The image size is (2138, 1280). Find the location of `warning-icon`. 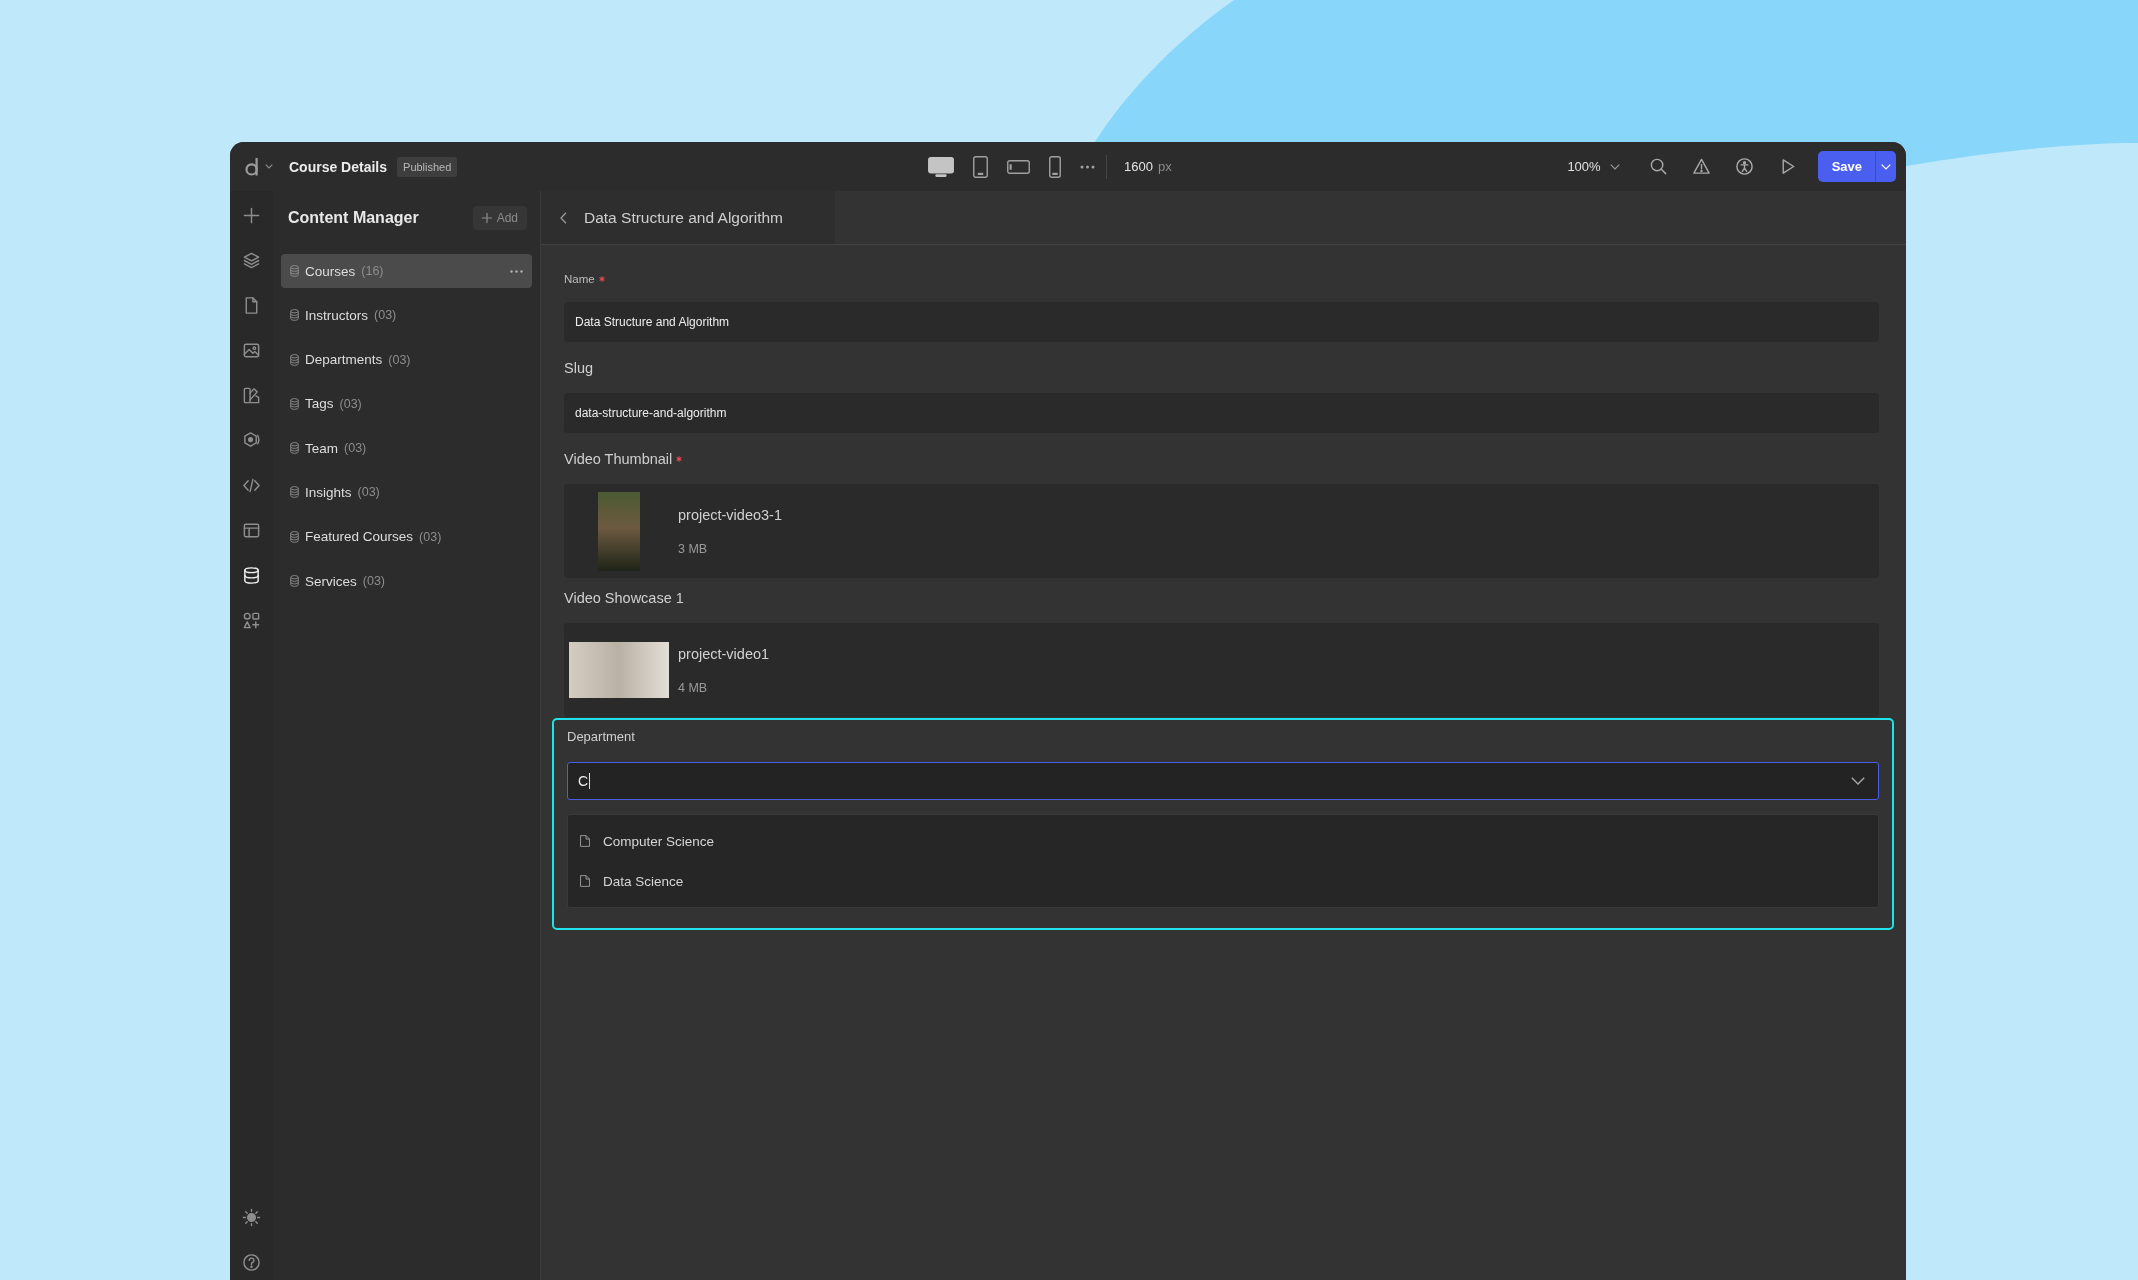

warning-icon is located at coordinates (1701, 166).